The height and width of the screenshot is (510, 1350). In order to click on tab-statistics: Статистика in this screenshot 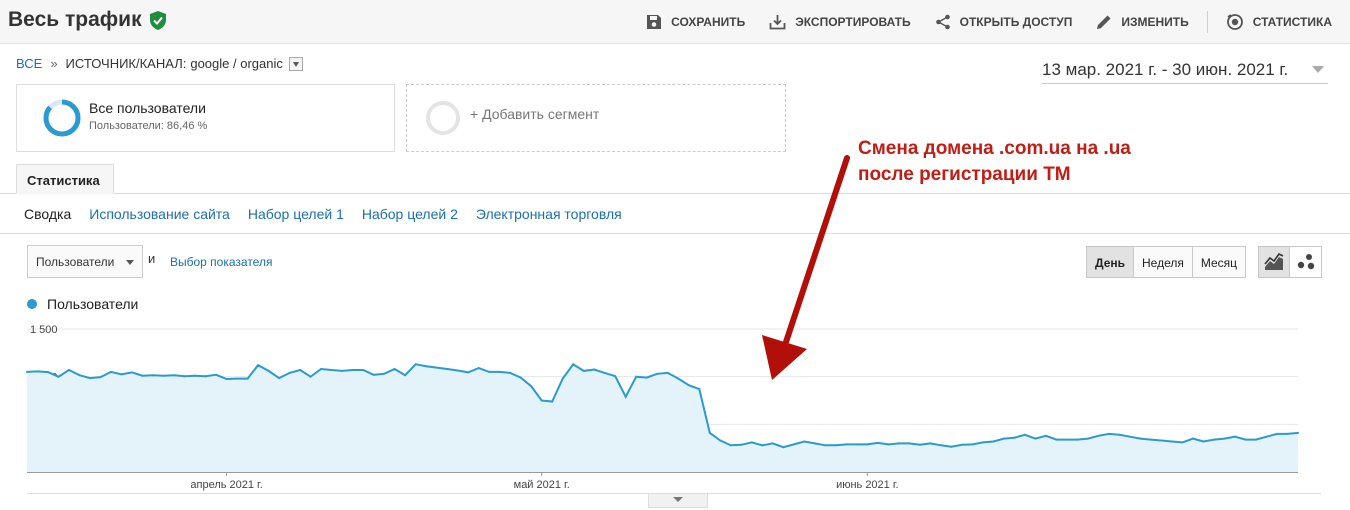, I will do `click(65, 179)`.